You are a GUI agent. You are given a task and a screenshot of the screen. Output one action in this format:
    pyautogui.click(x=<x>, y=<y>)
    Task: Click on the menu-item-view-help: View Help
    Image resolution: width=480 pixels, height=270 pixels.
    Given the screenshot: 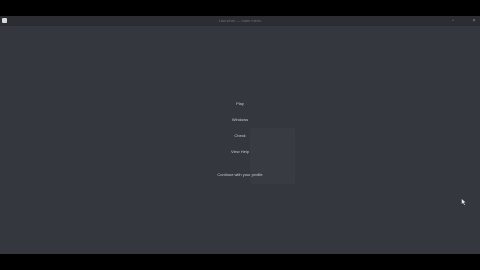 What is the action you would take?
    pyautogui.click(x=240, y=152)
    